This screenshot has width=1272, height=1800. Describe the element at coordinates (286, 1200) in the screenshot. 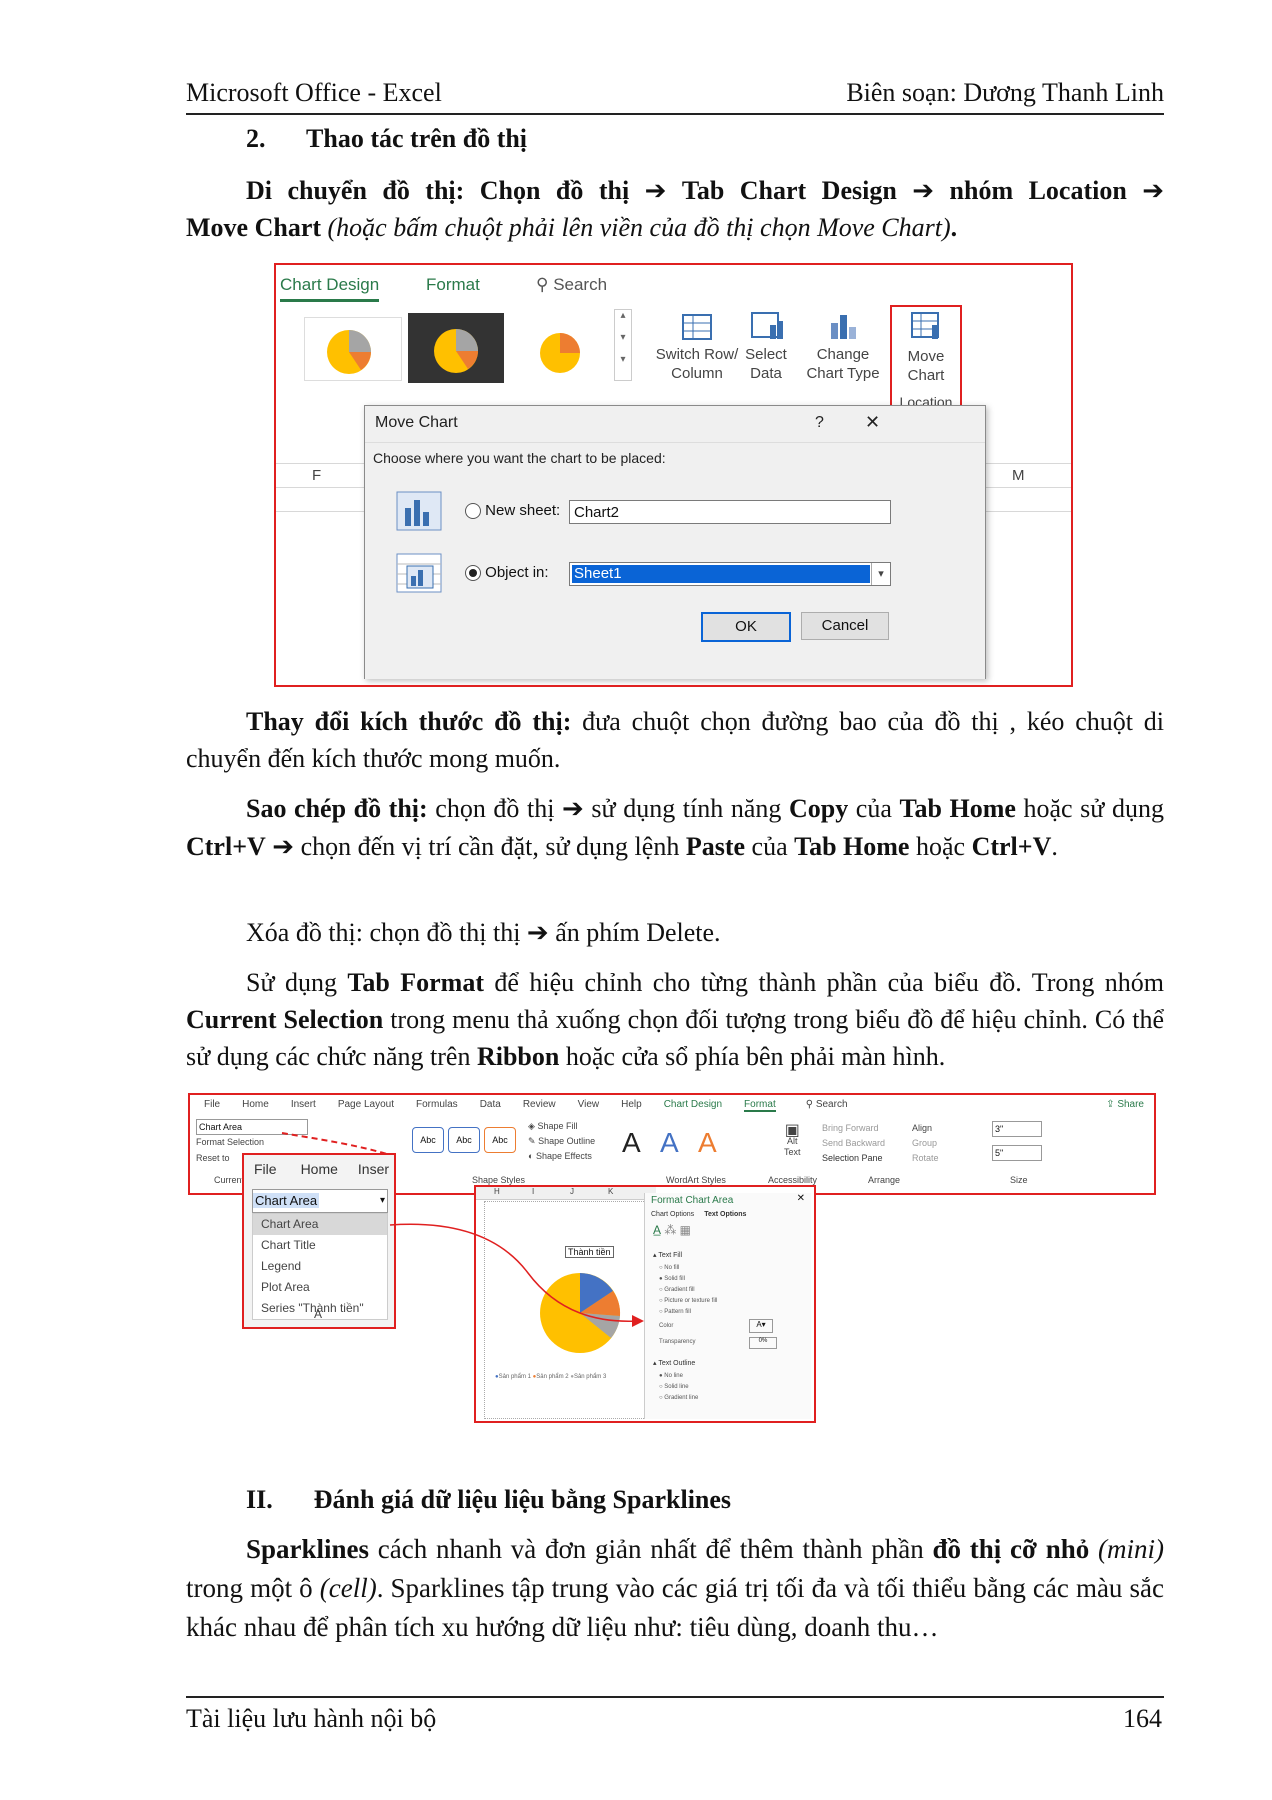

I see `dropdown-selected: Chart Area` at that location.